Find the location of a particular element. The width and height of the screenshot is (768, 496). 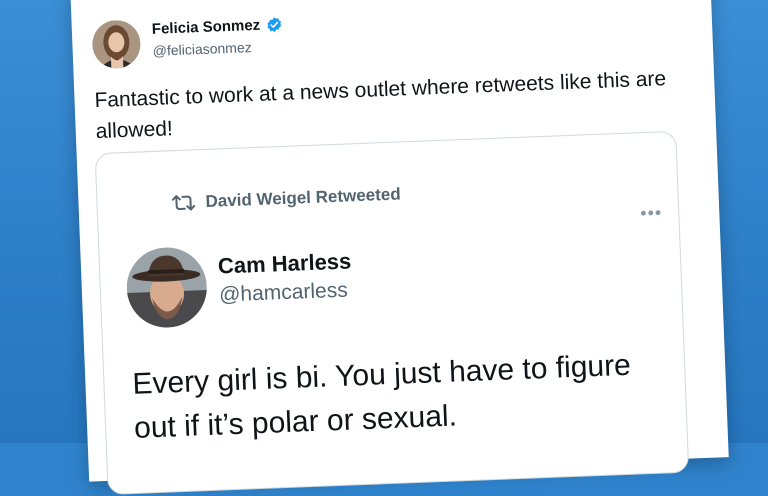

author-display-name: Felicia Sonmez is located at coordinates (206, 27).